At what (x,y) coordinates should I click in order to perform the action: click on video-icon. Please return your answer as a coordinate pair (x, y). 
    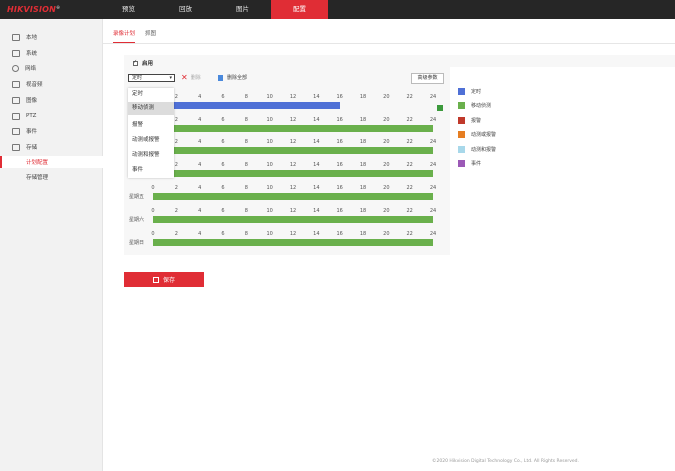
    Looking at the image, I should click on (16, 84).